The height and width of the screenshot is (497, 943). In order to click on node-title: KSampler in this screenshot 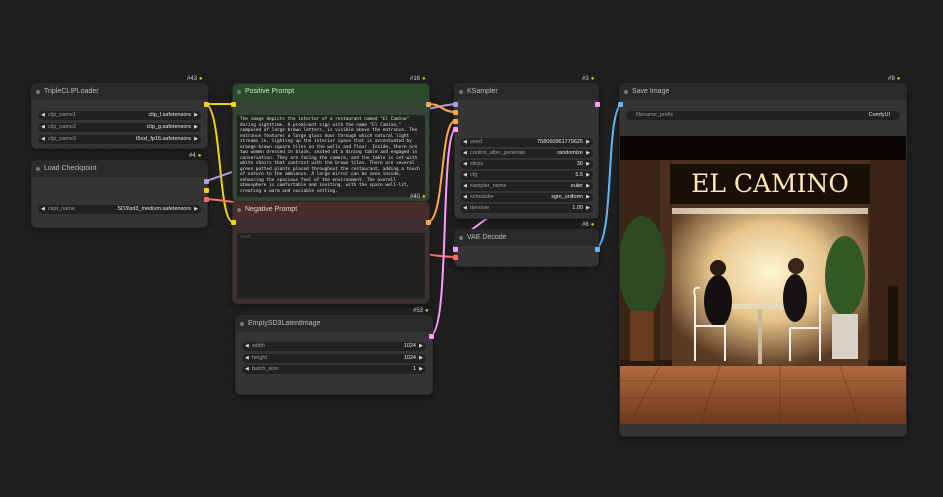, I will do `click(526, 92)`.